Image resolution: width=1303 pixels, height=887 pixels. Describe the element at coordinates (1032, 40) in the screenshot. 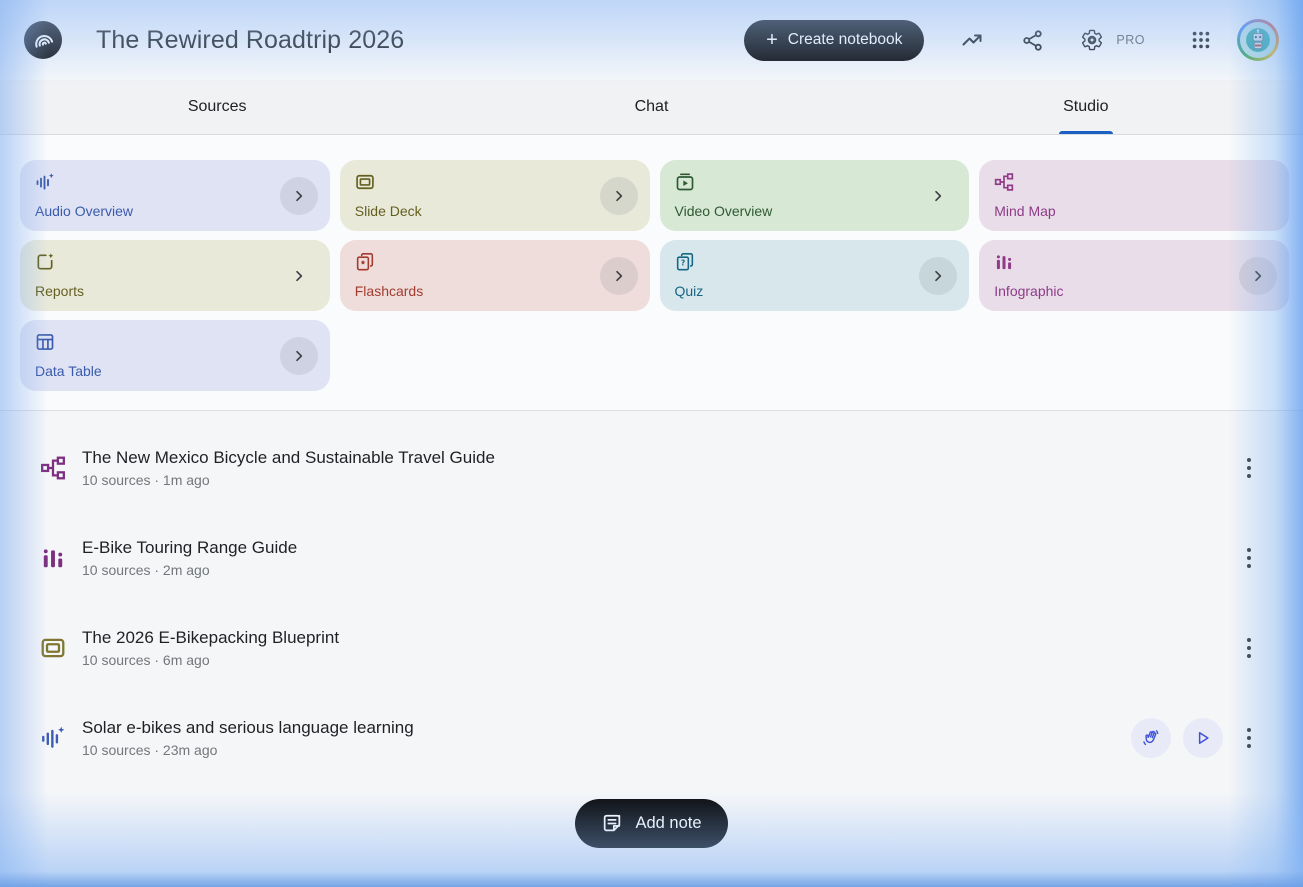

I see `share-icon` at that location.